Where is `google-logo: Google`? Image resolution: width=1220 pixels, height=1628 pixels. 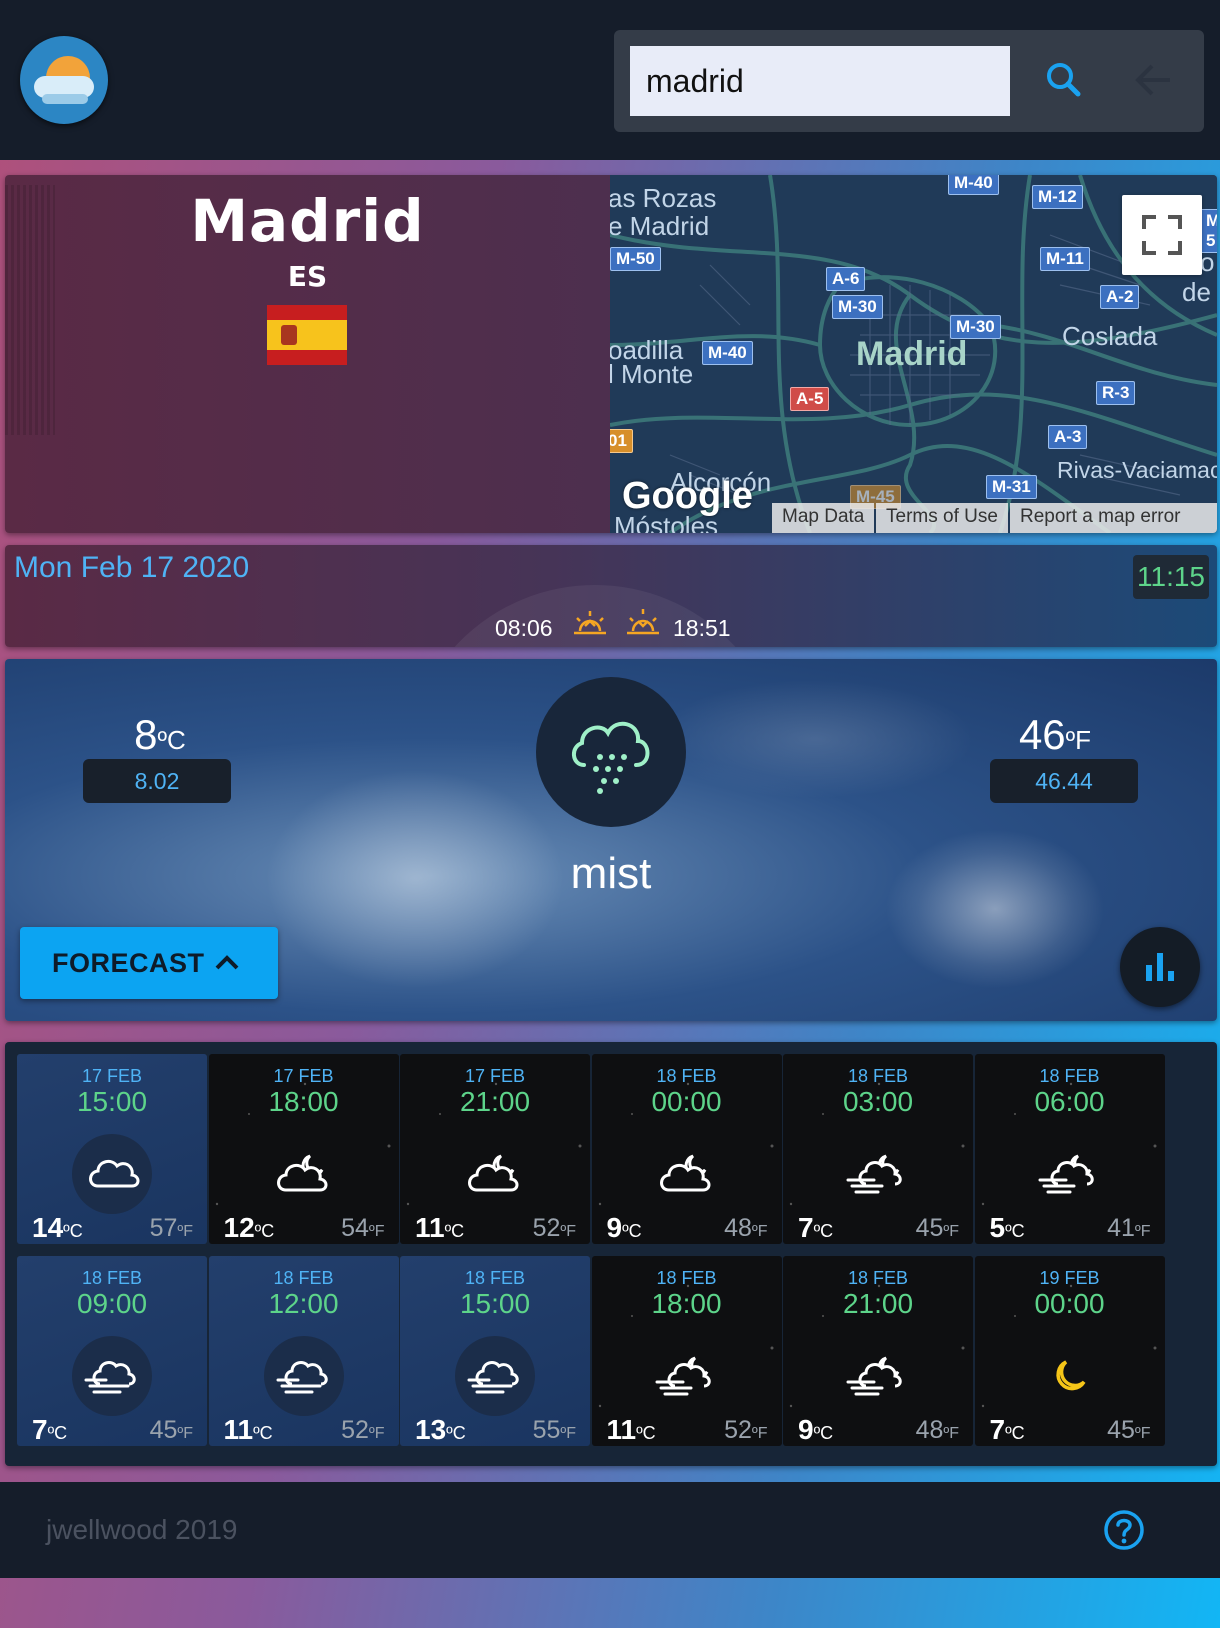
google-logo: Google is located at coordinates (687, 496).